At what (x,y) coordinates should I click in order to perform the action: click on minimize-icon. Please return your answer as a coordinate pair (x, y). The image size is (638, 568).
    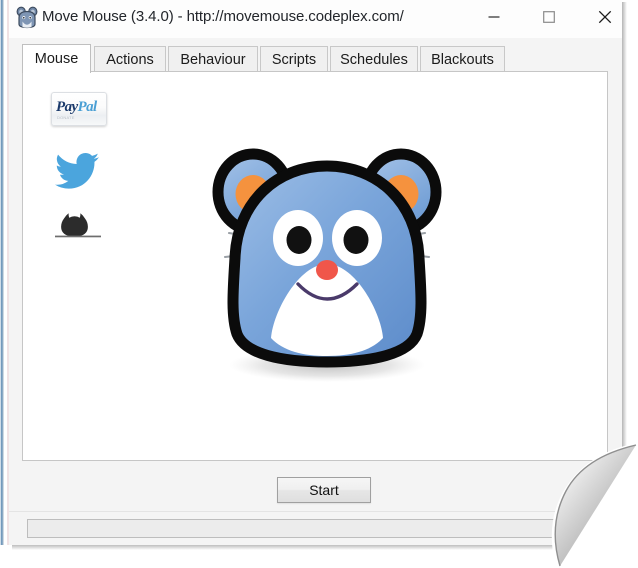
    Looking at the image, I should click on (494, 16).